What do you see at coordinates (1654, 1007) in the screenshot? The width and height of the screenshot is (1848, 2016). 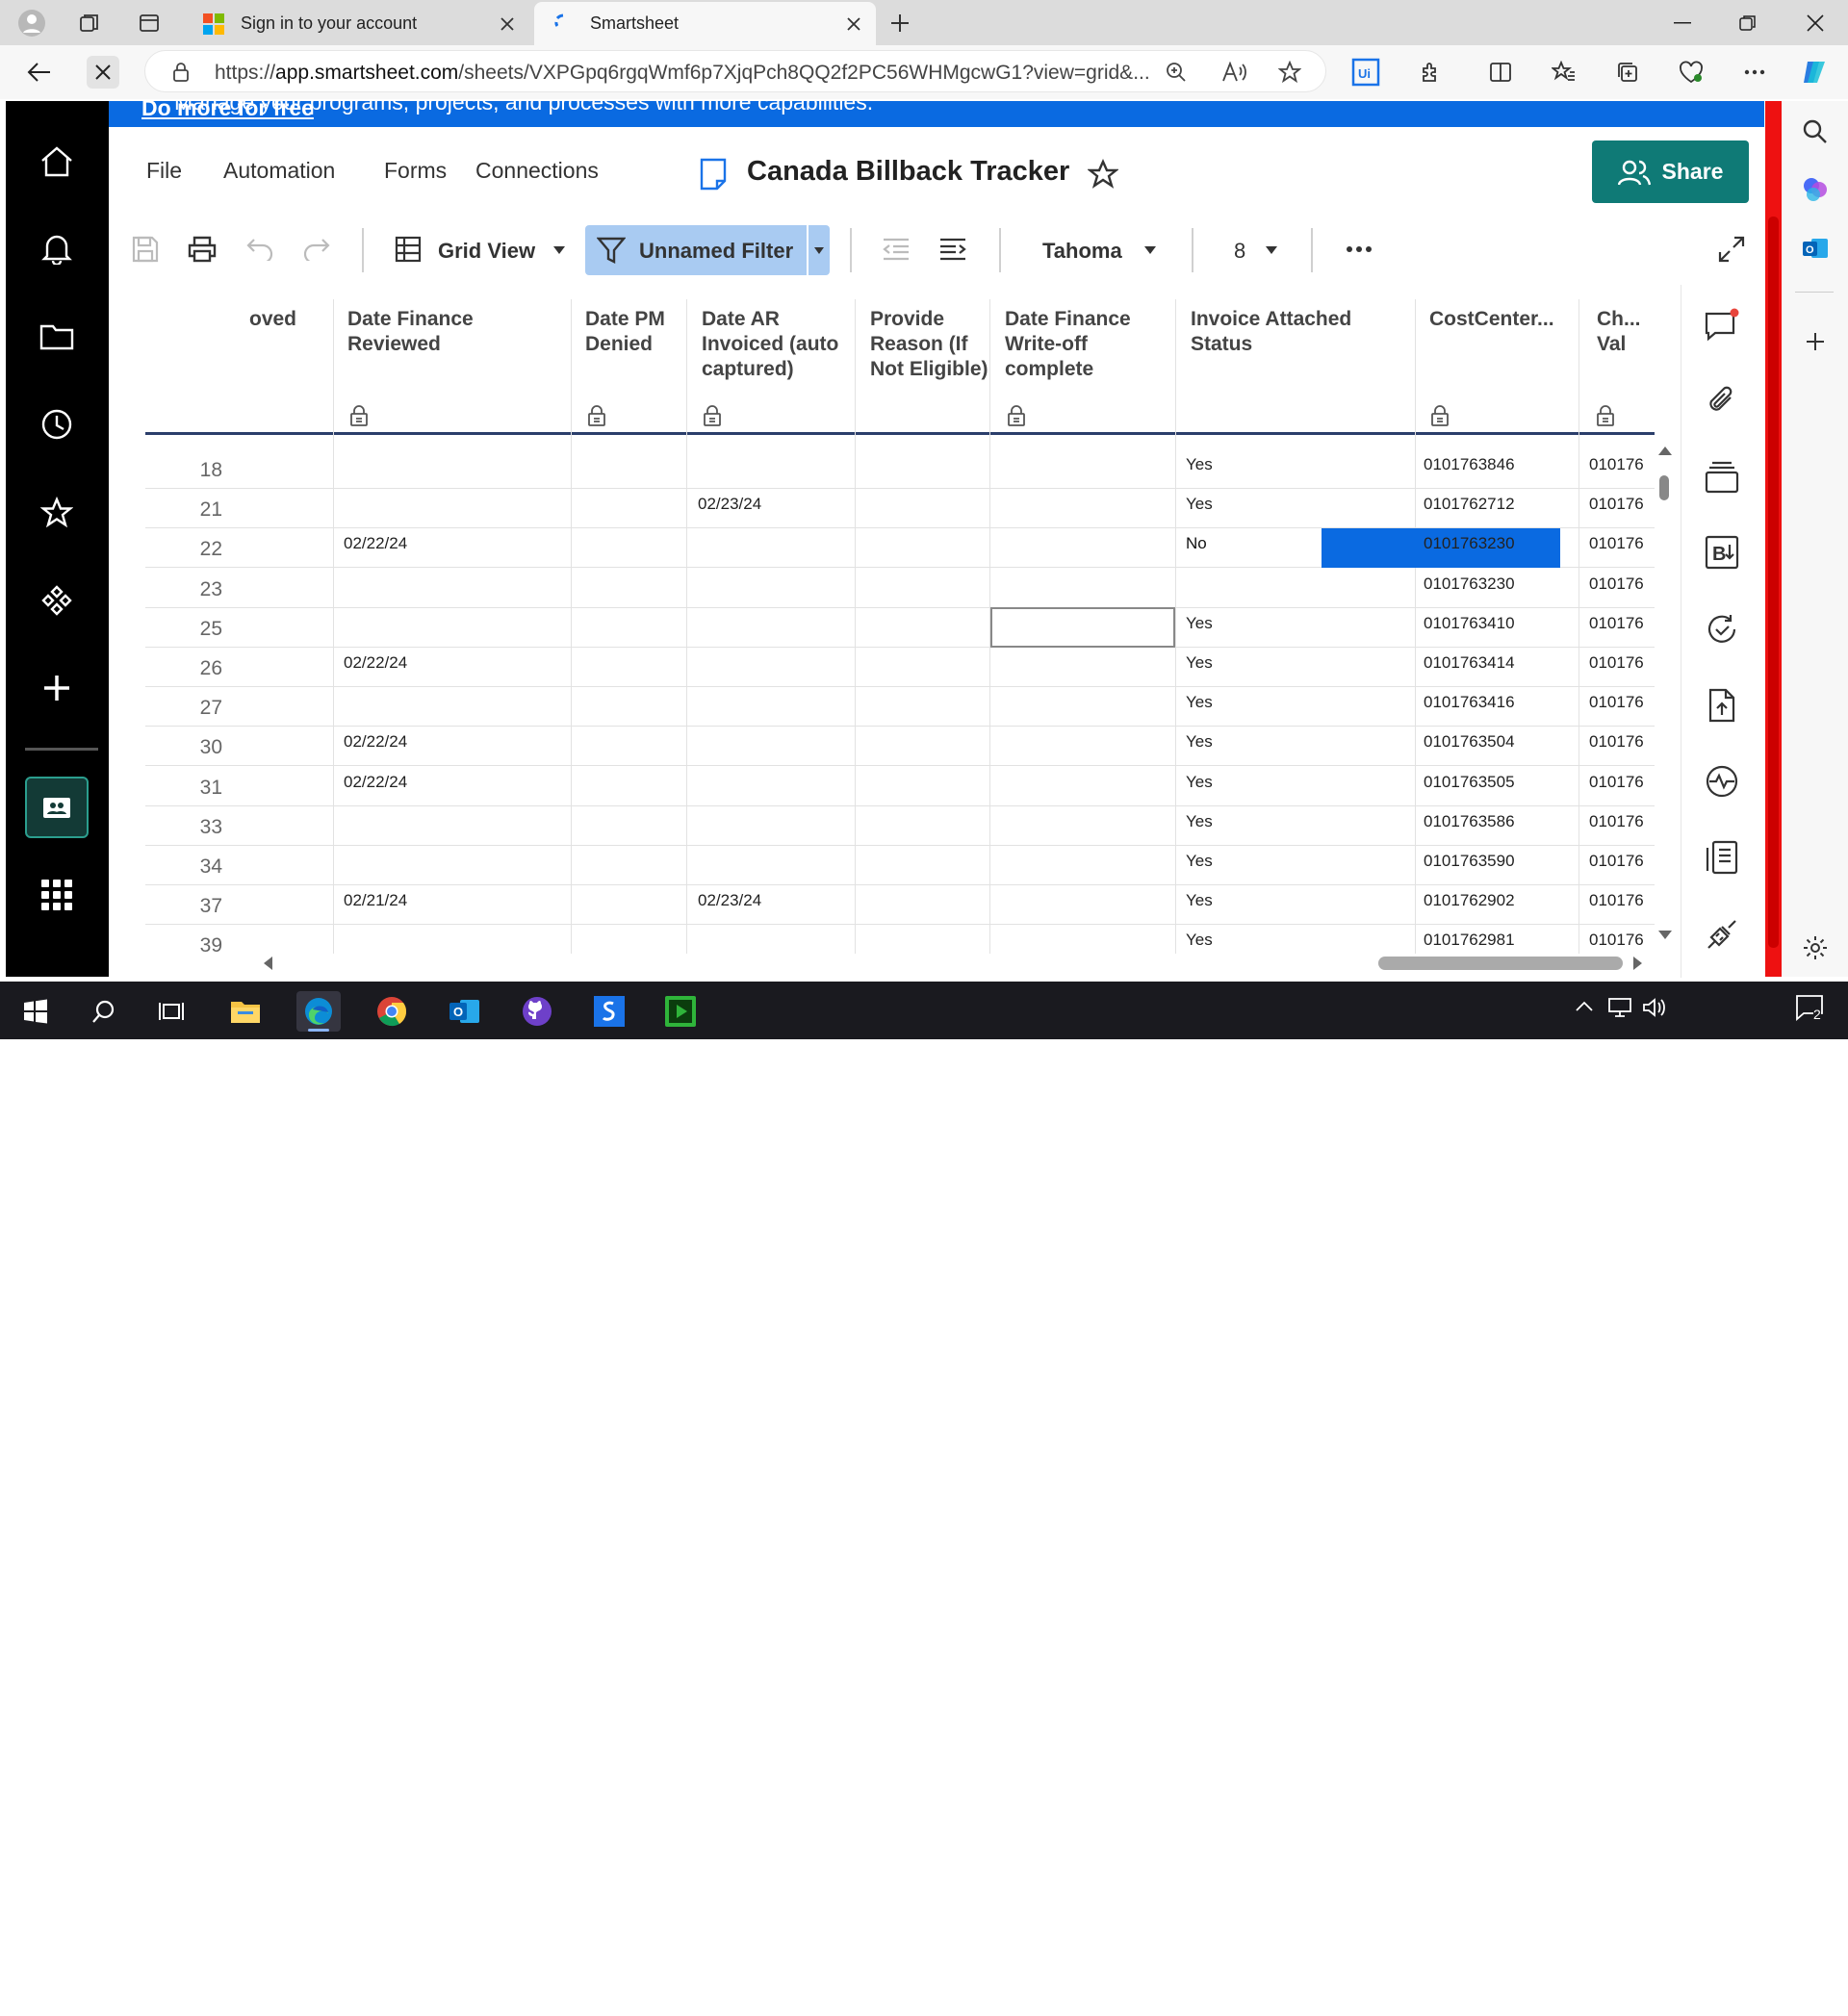 I see `volume-icon` at bounding box center [1654, 1007].